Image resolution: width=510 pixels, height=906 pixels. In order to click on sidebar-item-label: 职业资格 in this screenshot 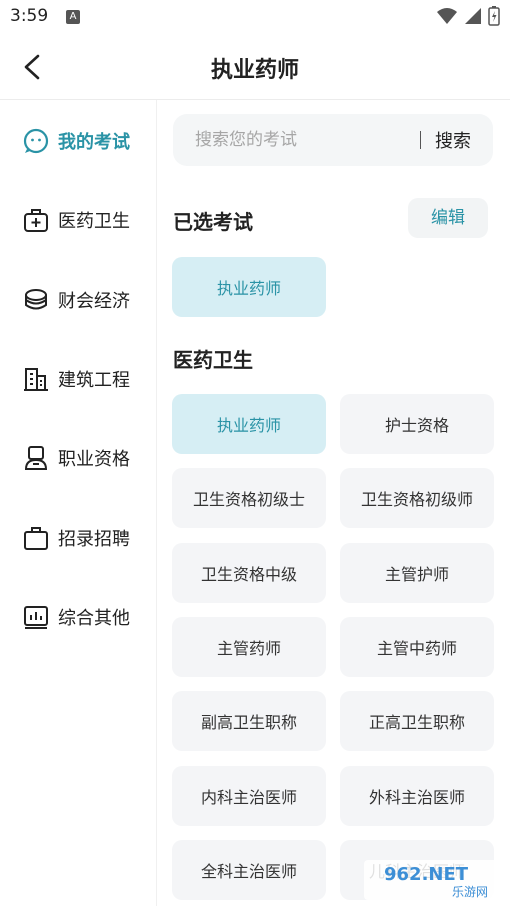, I will do `click(94, 459)`.